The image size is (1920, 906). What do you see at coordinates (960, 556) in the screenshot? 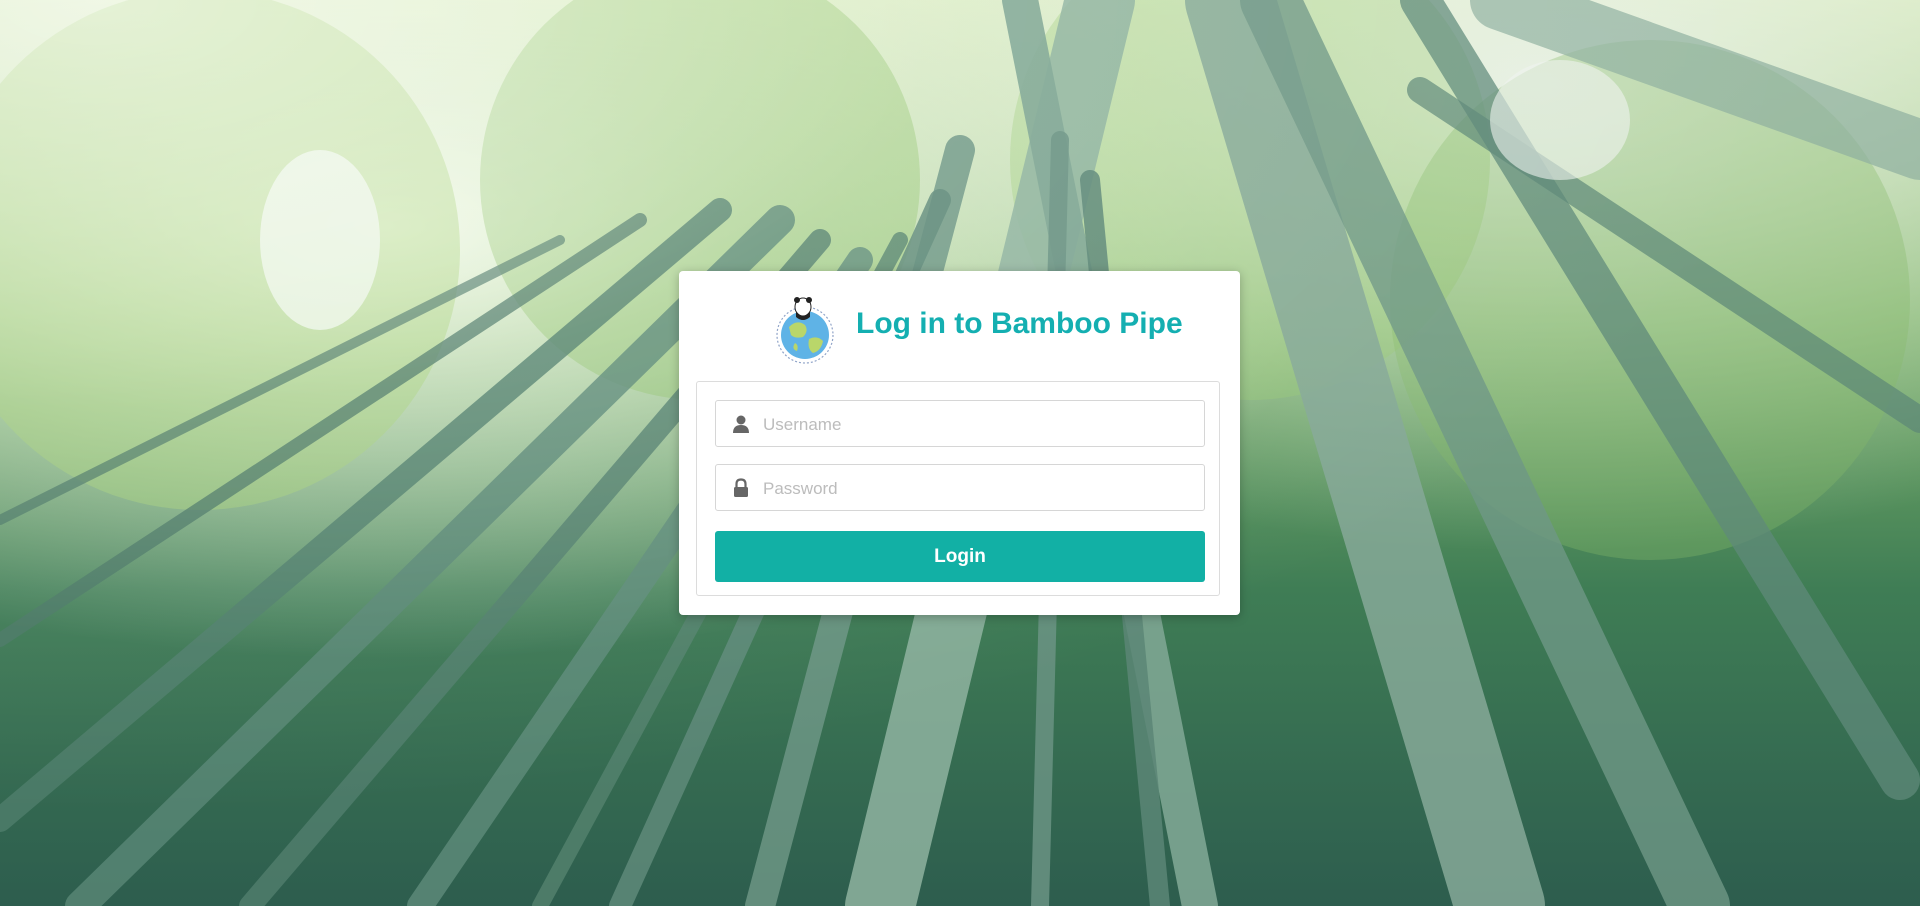
I see `login-button: Login` at bounding box center [960, 556].